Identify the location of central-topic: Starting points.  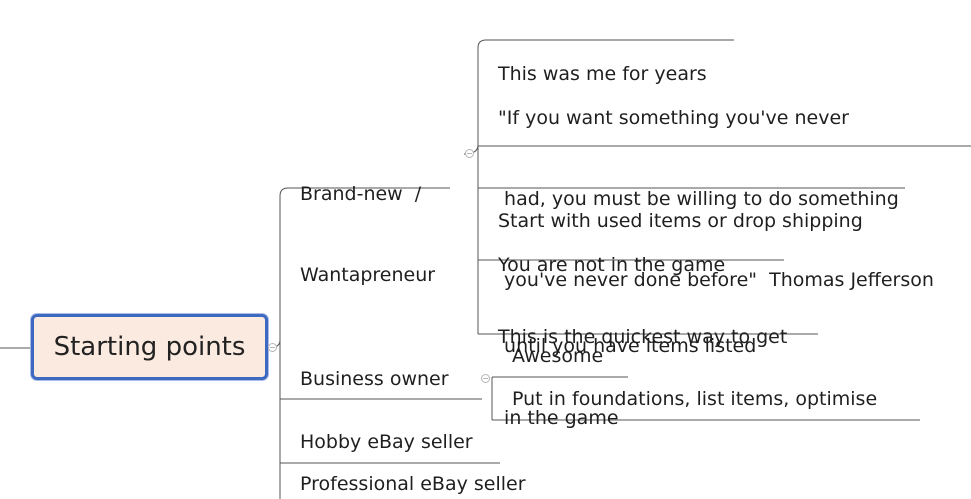
(149, 347).